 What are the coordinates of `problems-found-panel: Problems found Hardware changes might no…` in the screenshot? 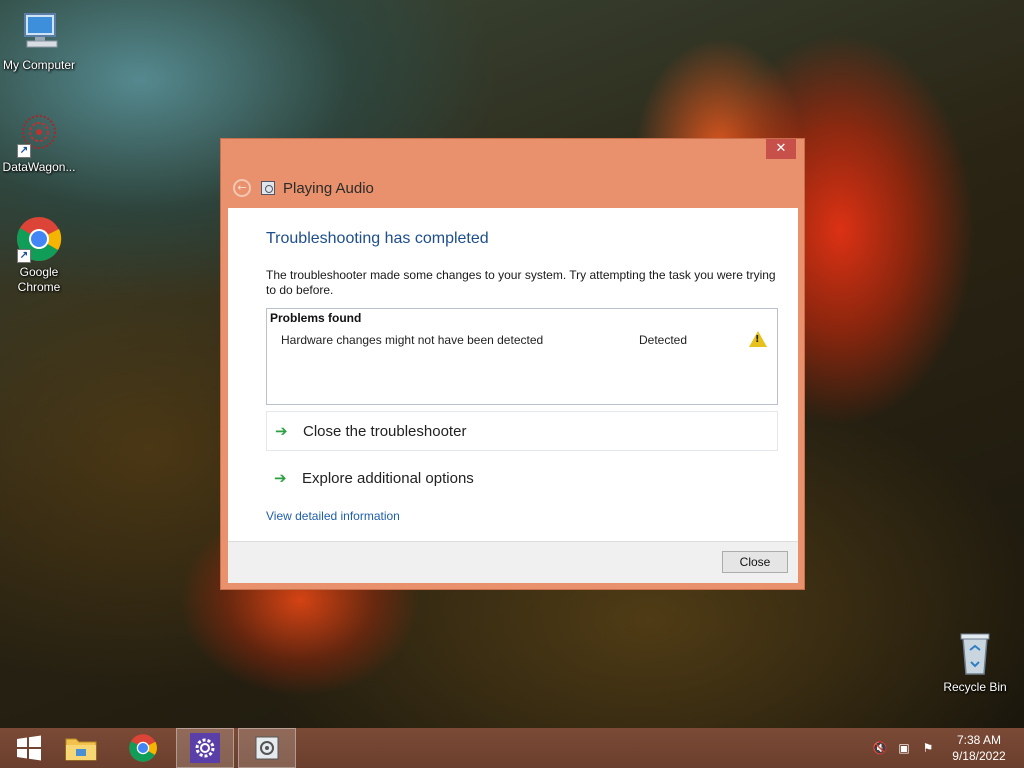 It's located at (522, 356).